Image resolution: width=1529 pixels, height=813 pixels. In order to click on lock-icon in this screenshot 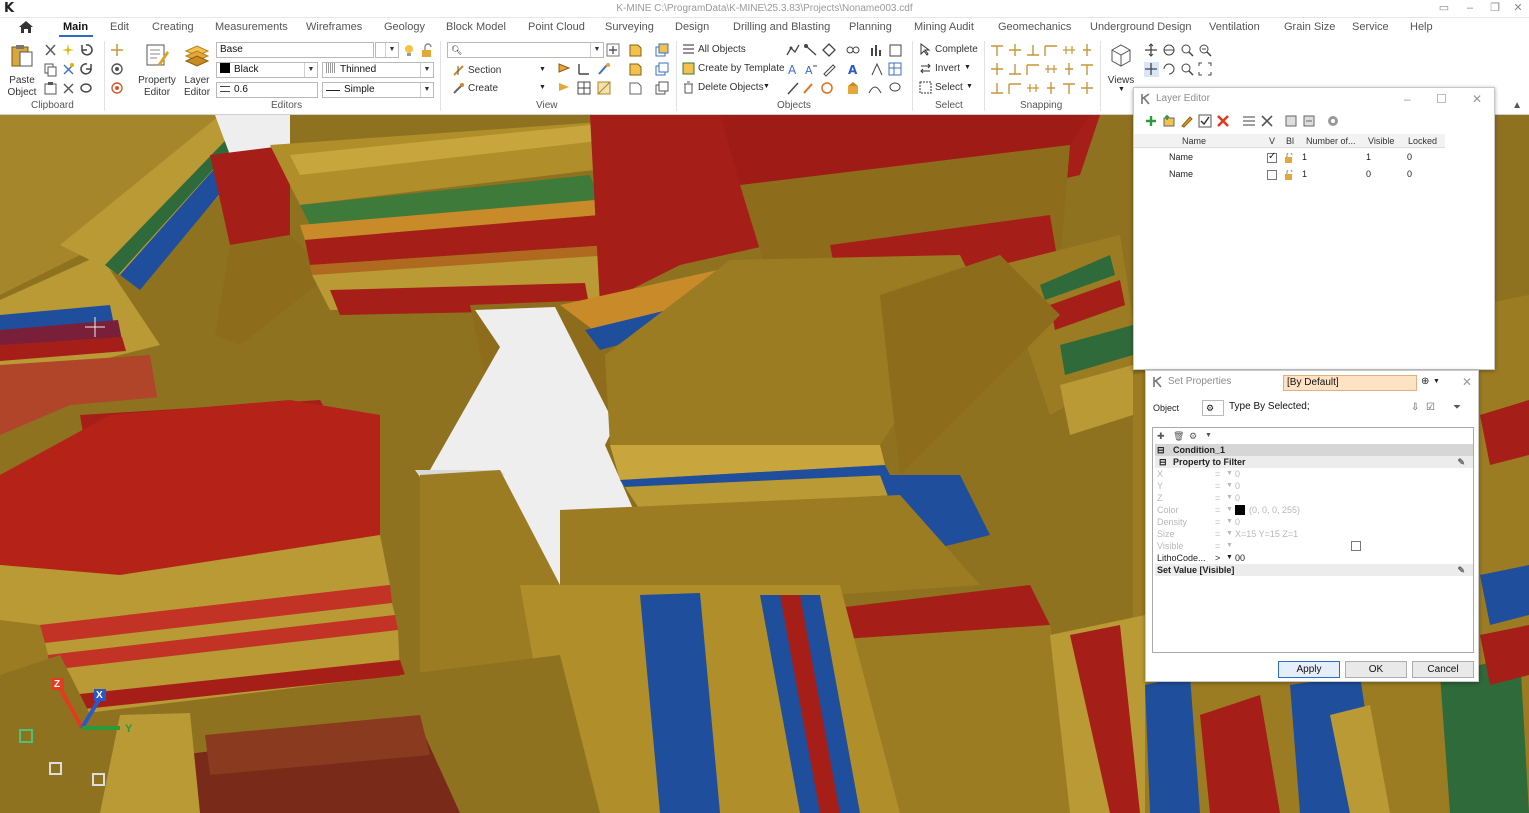, I will do `click(1289, 158)`.